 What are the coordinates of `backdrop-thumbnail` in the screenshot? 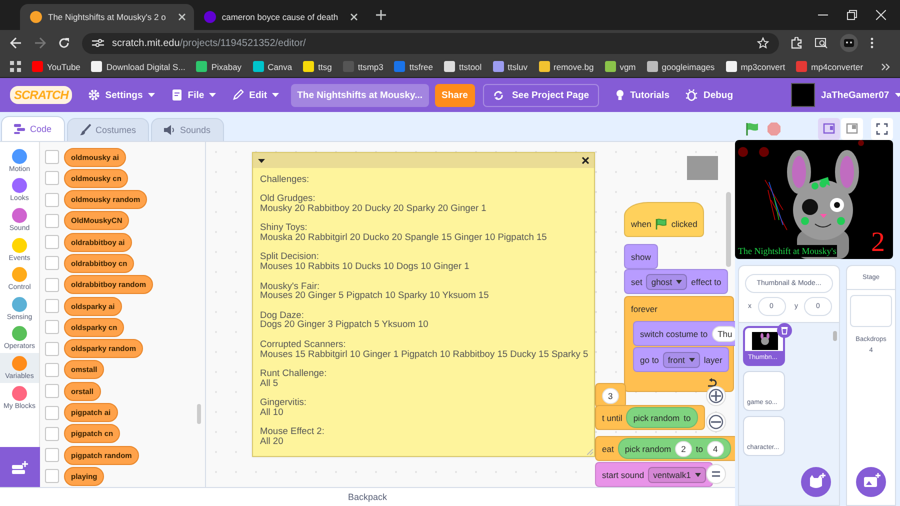 It's located at (871, 311).